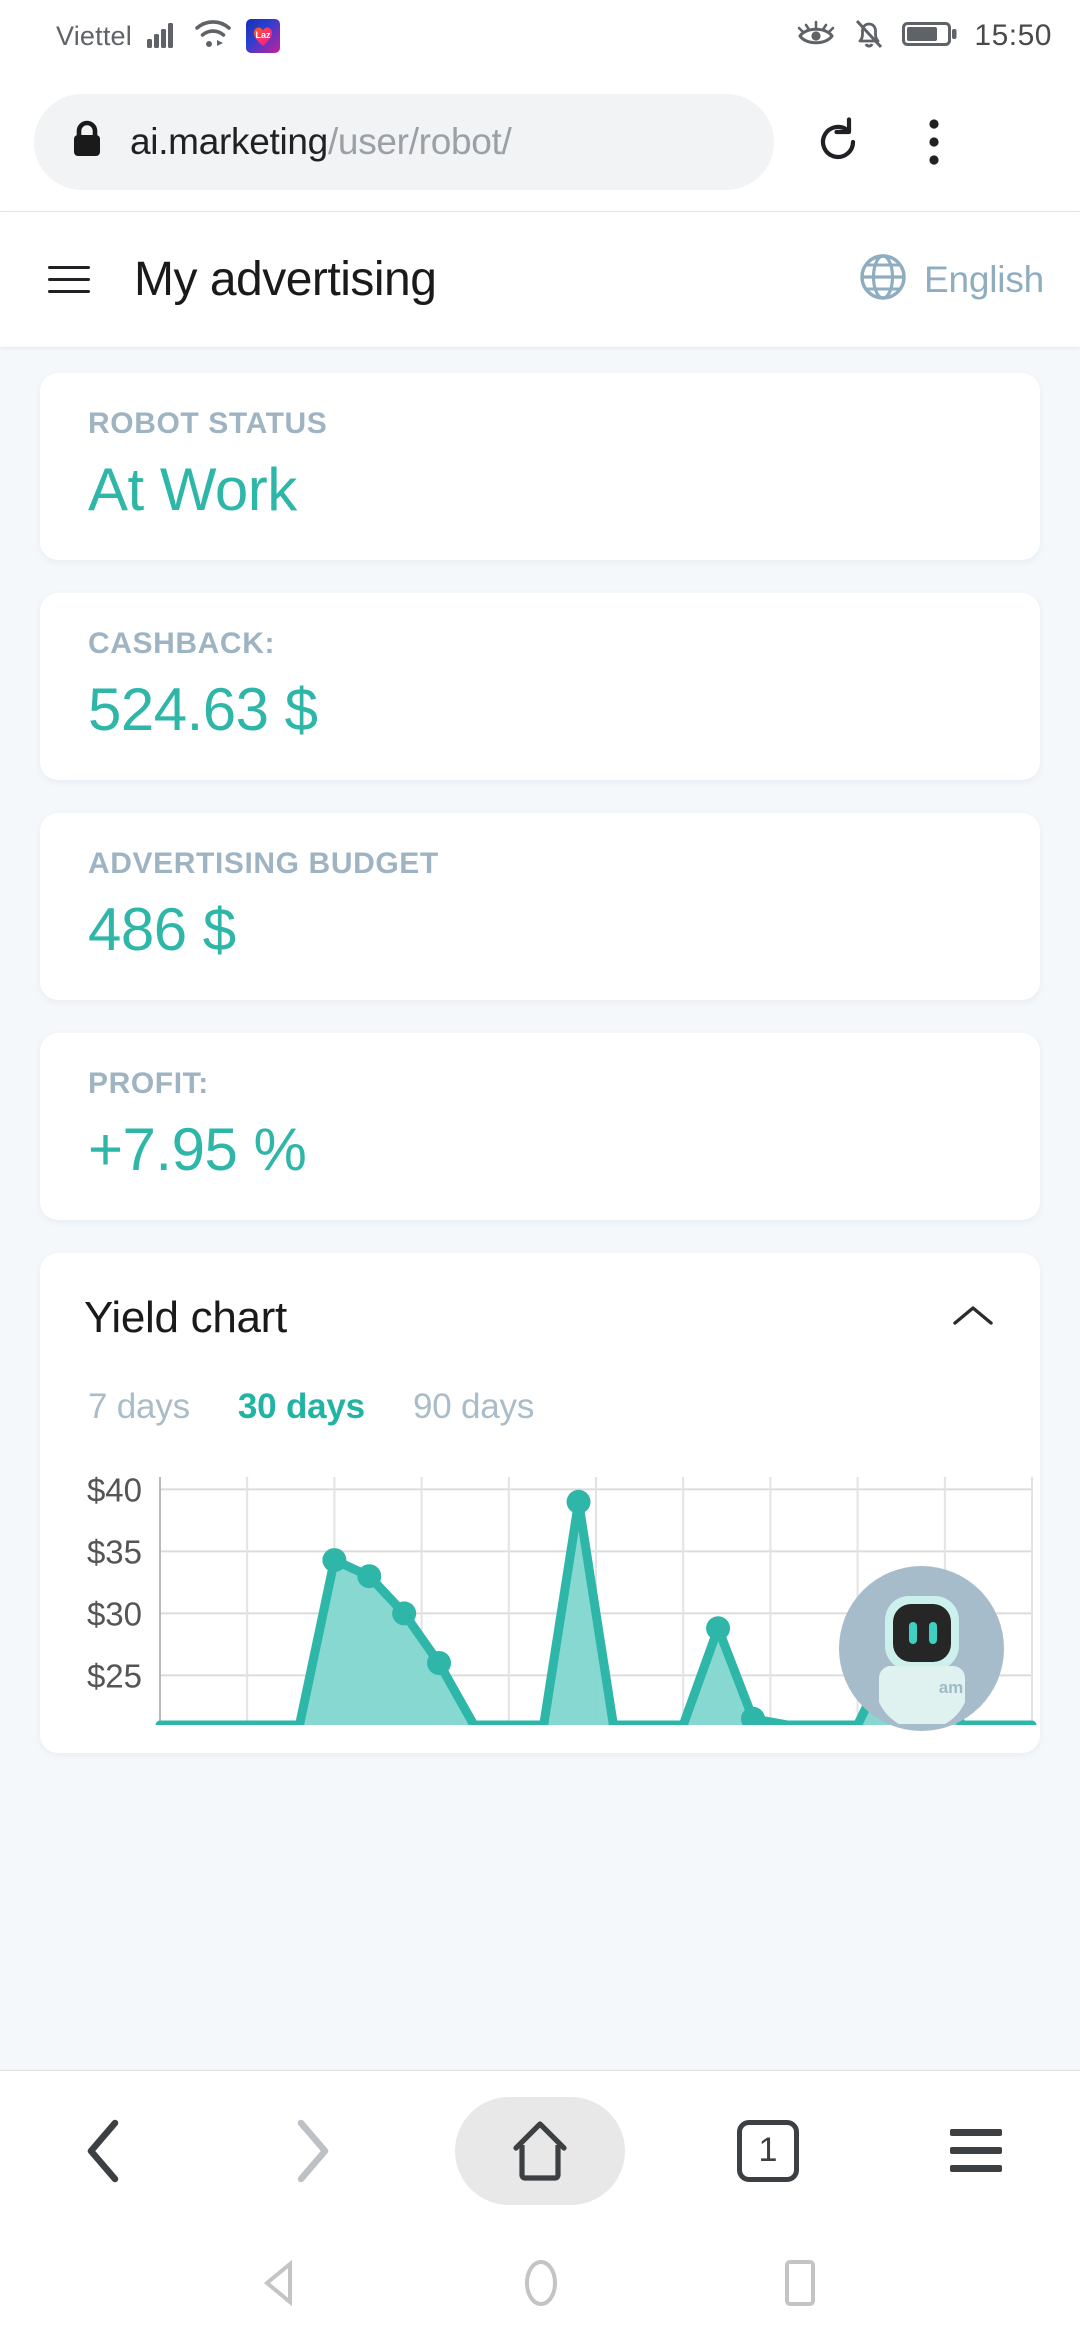  Describe the element at coordinates (930, 36) in the screenshot. I see `battery-icon` at that location.